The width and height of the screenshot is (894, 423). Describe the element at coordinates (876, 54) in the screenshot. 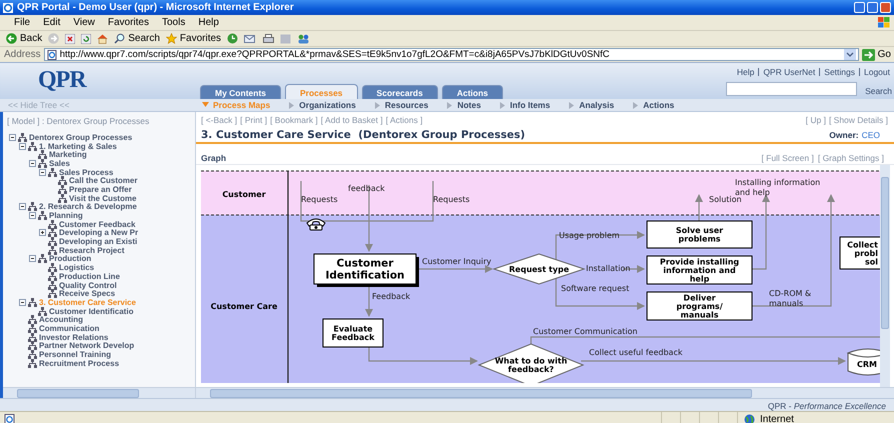

I see `go-button: Go` at that location.